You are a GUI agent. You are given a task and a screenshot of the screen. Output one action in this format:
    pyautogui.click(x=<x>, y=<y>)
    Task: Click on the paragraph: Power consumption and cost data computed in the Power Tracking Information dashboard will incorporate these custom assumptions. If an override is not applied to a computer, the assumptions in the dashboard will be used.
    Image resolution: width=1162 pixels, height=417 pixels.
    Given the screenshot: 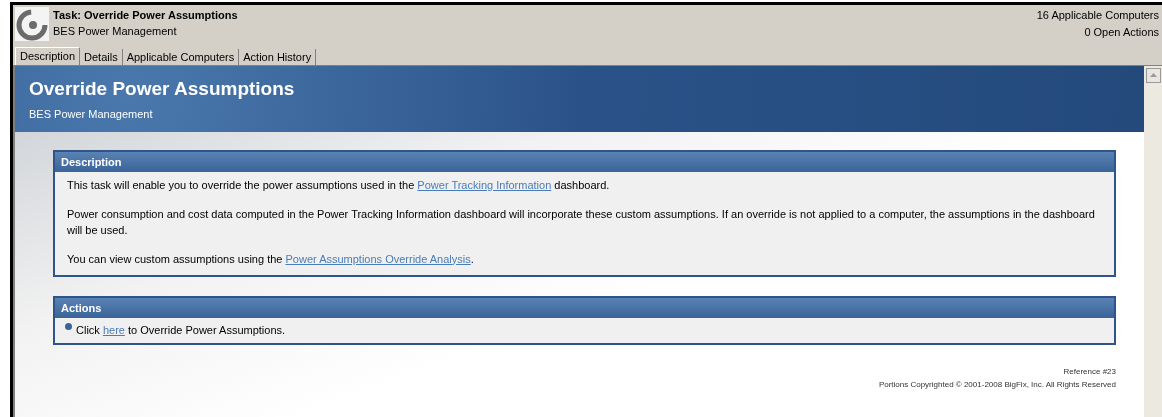 What is the action you would take?
    pyautogui.click(x=581, y=222)
    